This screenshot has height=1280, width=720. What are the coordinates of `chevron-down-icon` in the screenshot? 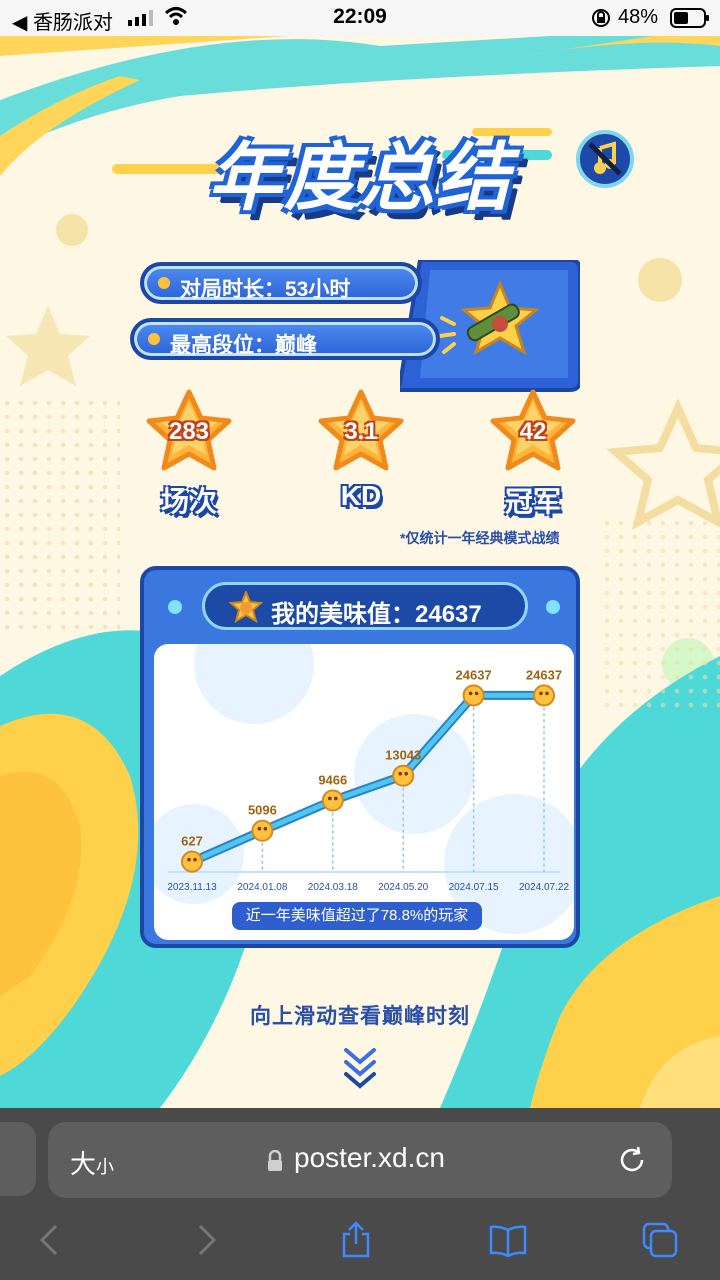 It's located at (360, 1068).